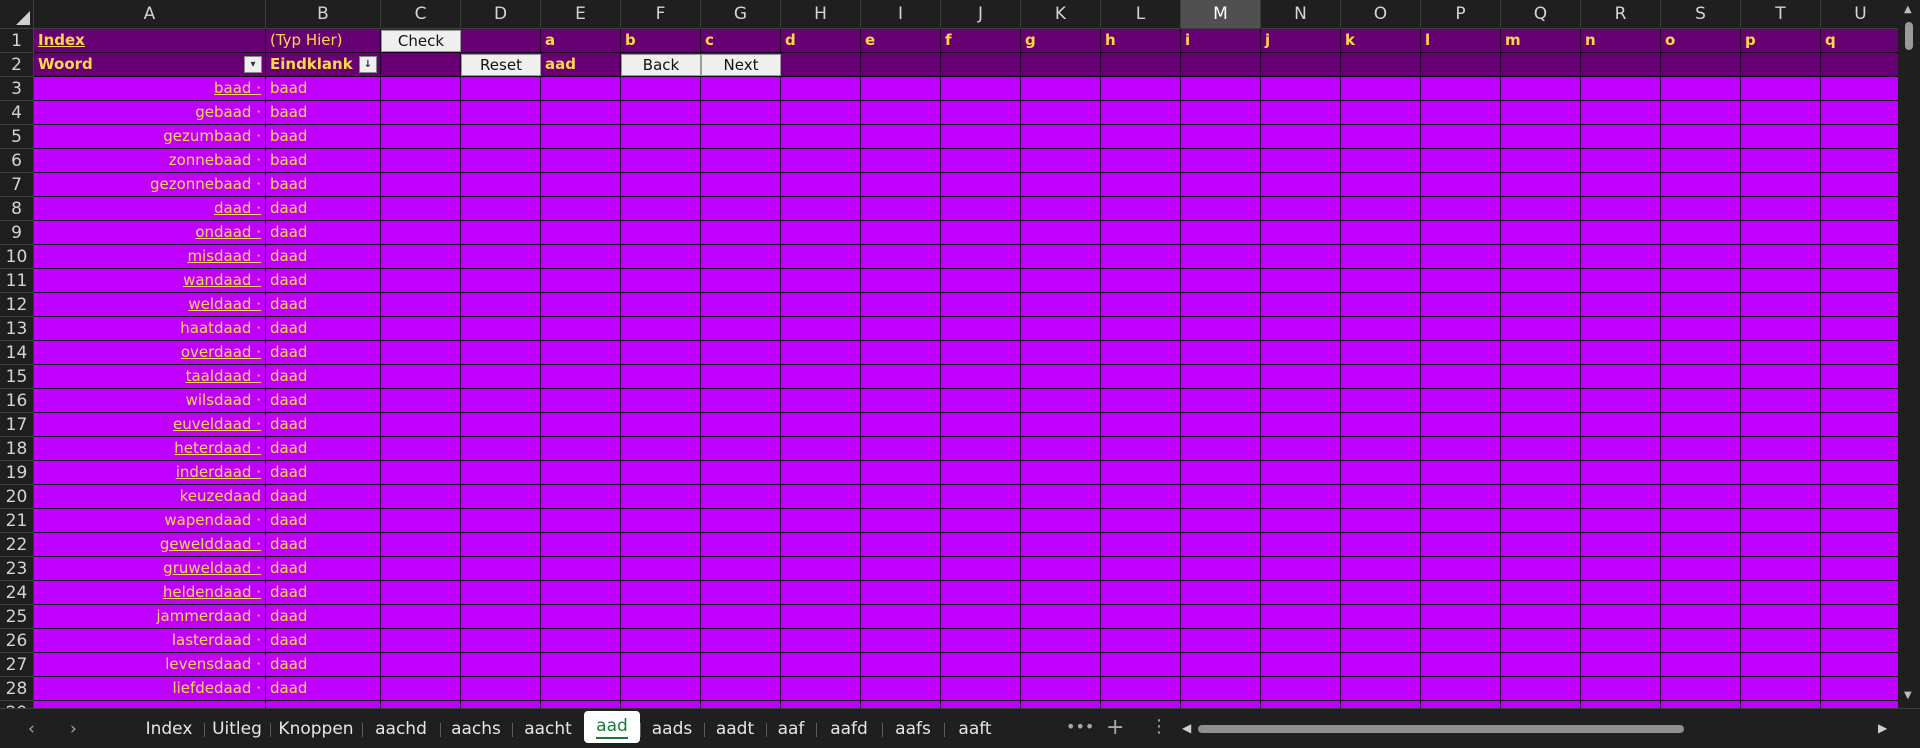 The image size is (1920, 748). Describe the element at coordinates (1115, 727) in the screenshot. I see `plus-icon: +` at that location.